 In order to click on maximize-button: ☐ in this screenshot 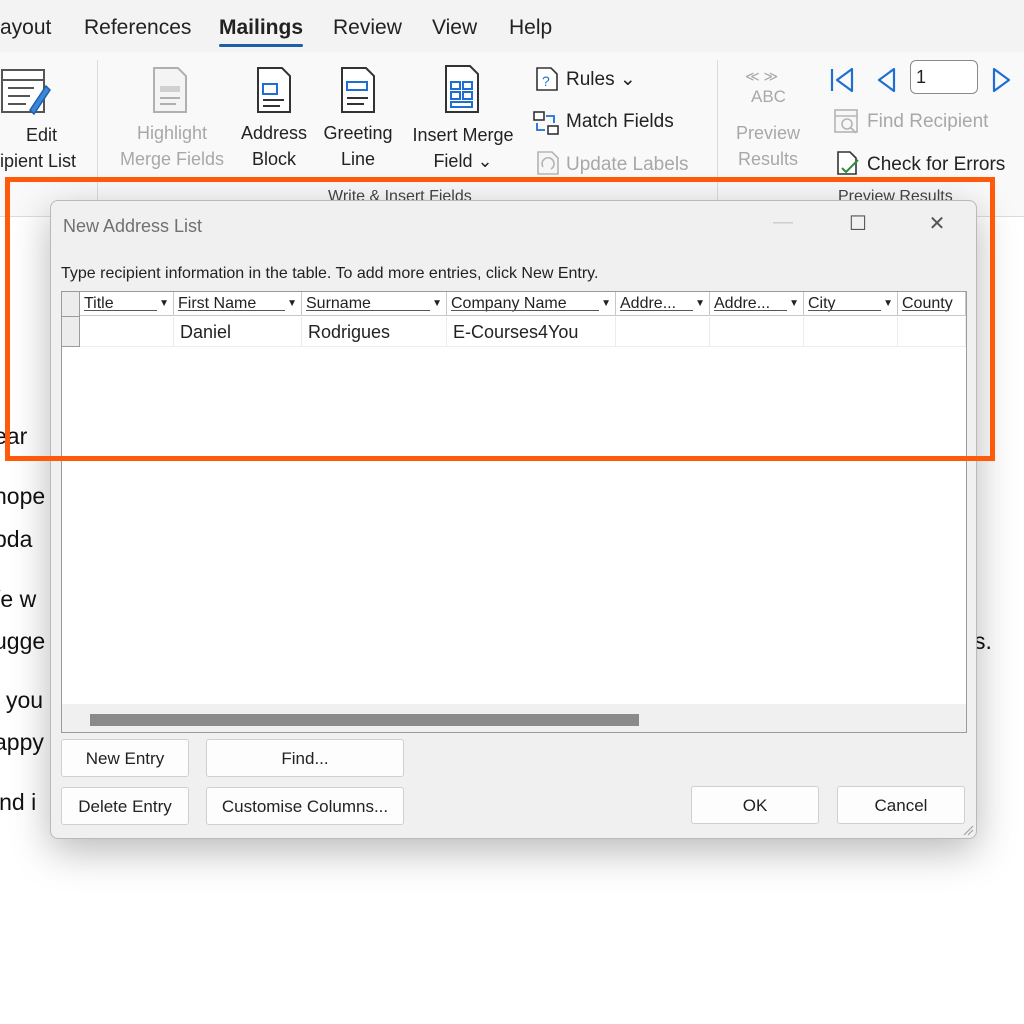, I will do `click(858, 223)`.